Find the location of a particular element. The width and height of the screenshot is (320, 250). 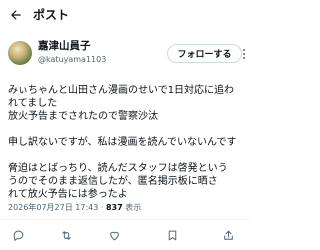

bookmark-button is located at coordinates (172, 235).